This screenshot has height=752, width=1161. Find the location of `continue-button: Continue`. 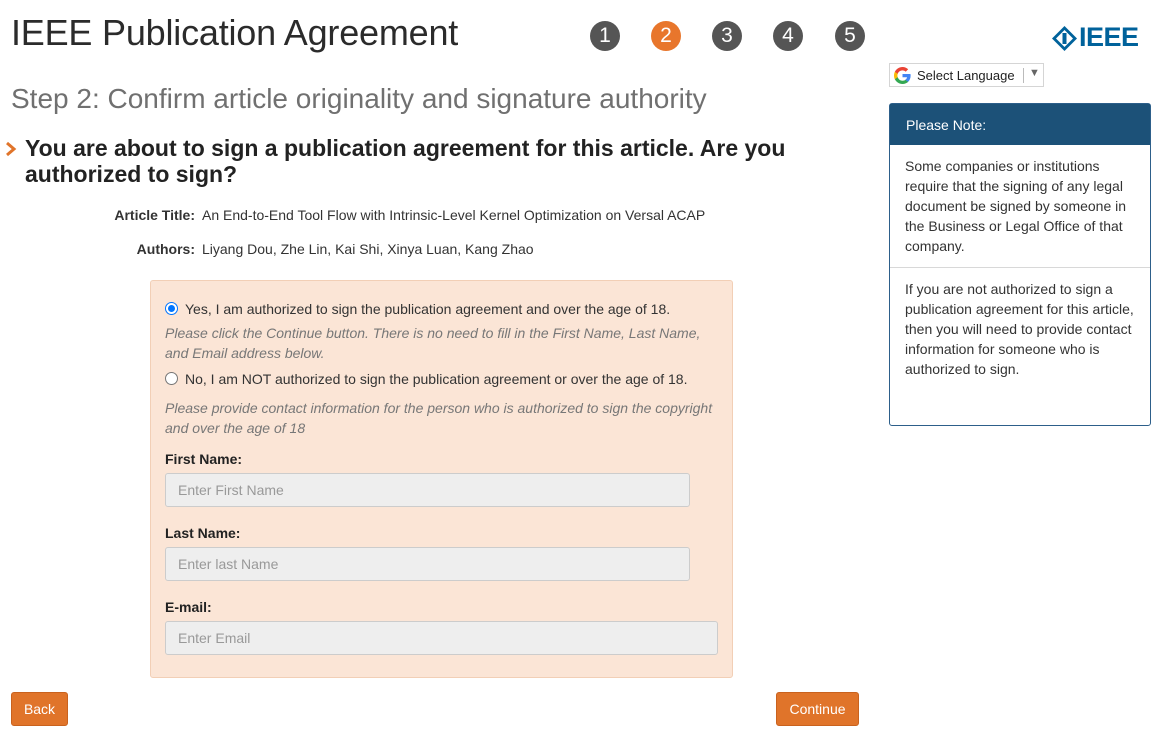

continue-button: Continue is located at coordinates (817, 709).